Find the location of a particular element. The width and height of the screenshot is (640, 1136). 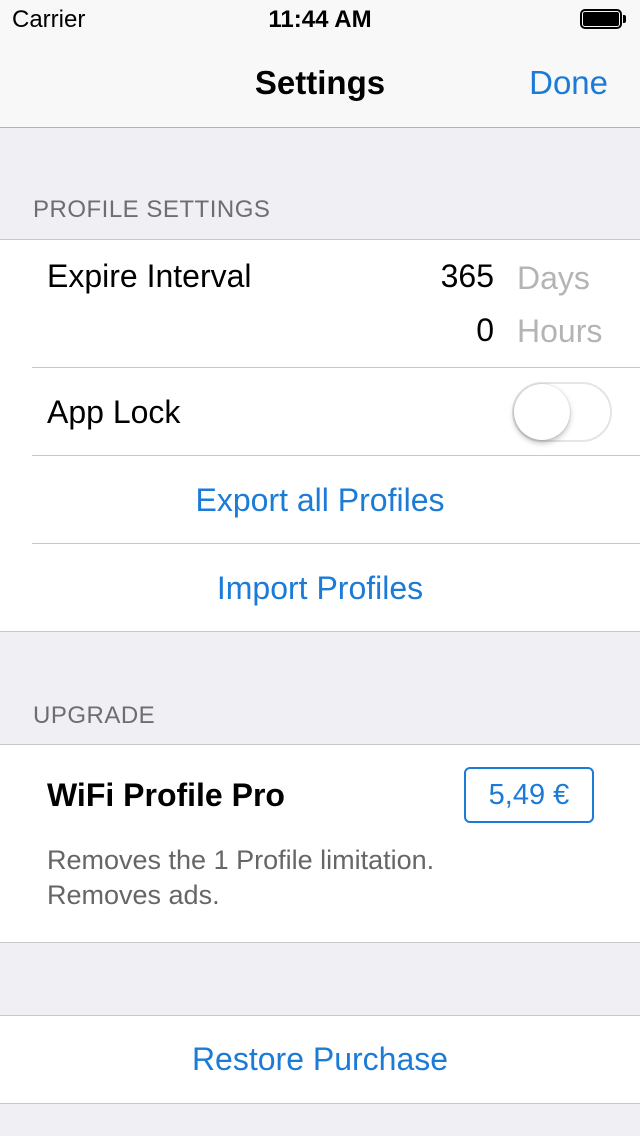

toggle-knob is located at coordinates (542, 412).